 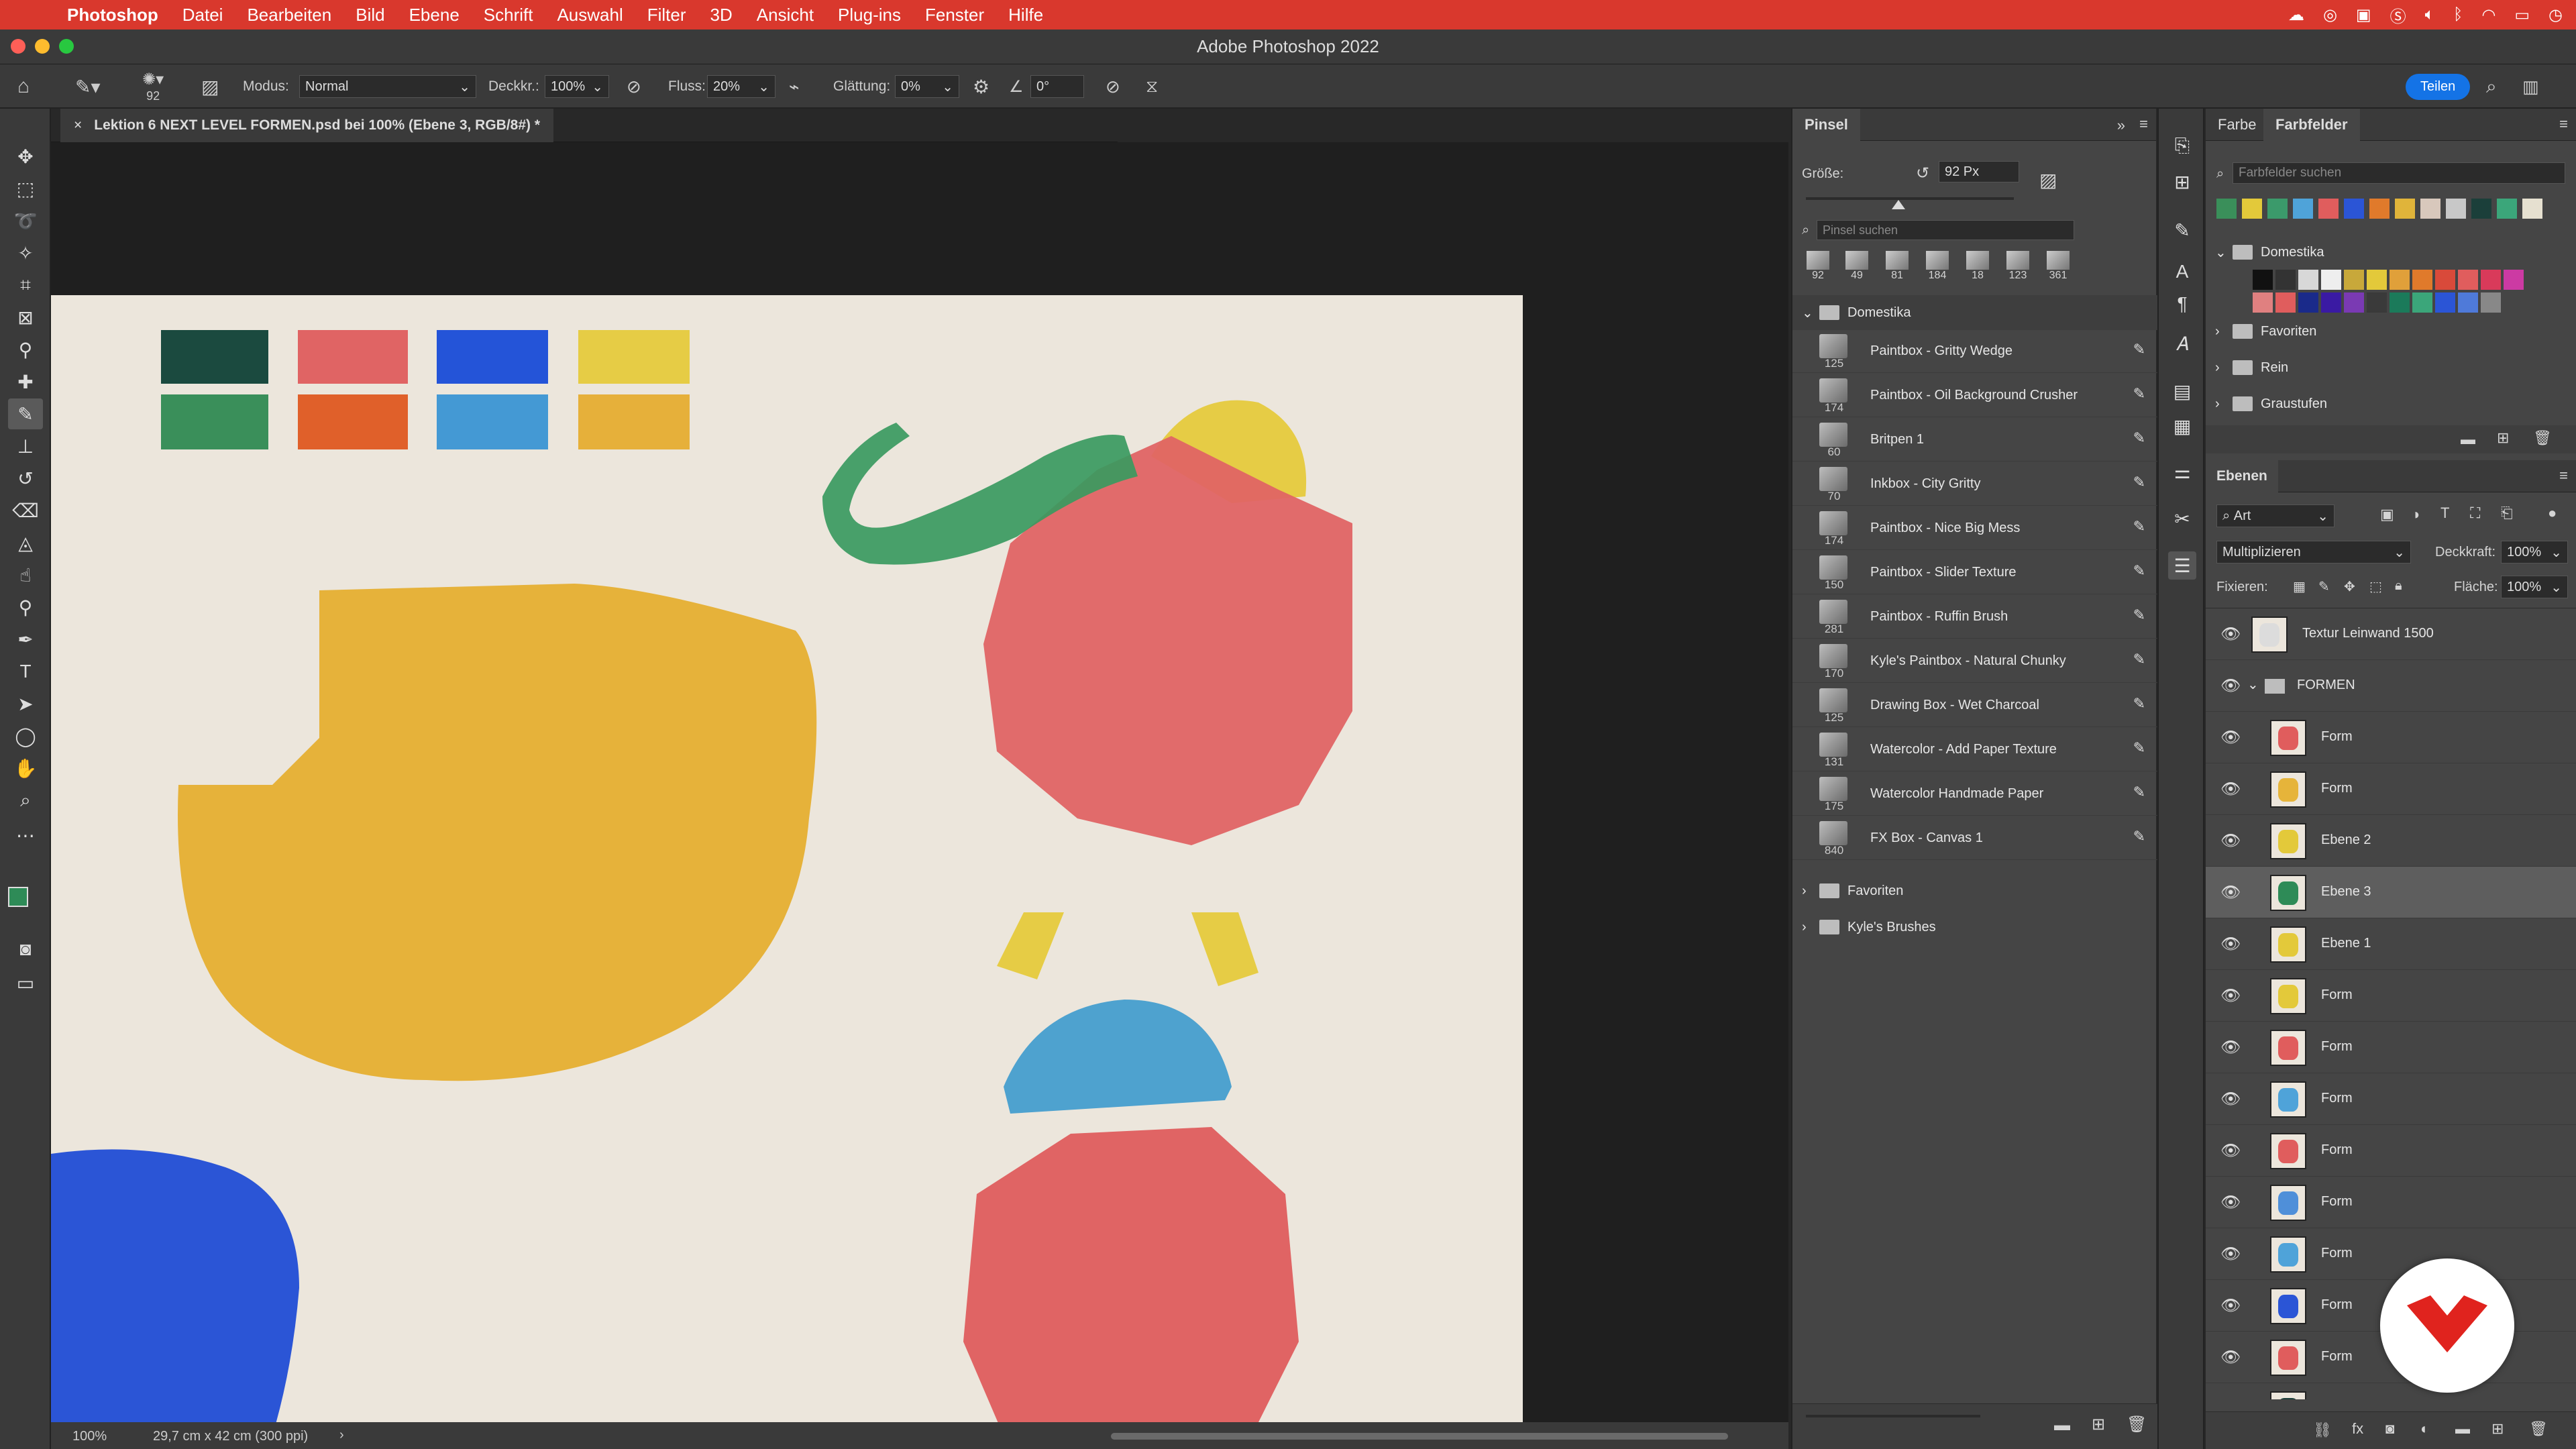 I want to click on eyedropper-icon: ⚲, so click(x=25, y=349).